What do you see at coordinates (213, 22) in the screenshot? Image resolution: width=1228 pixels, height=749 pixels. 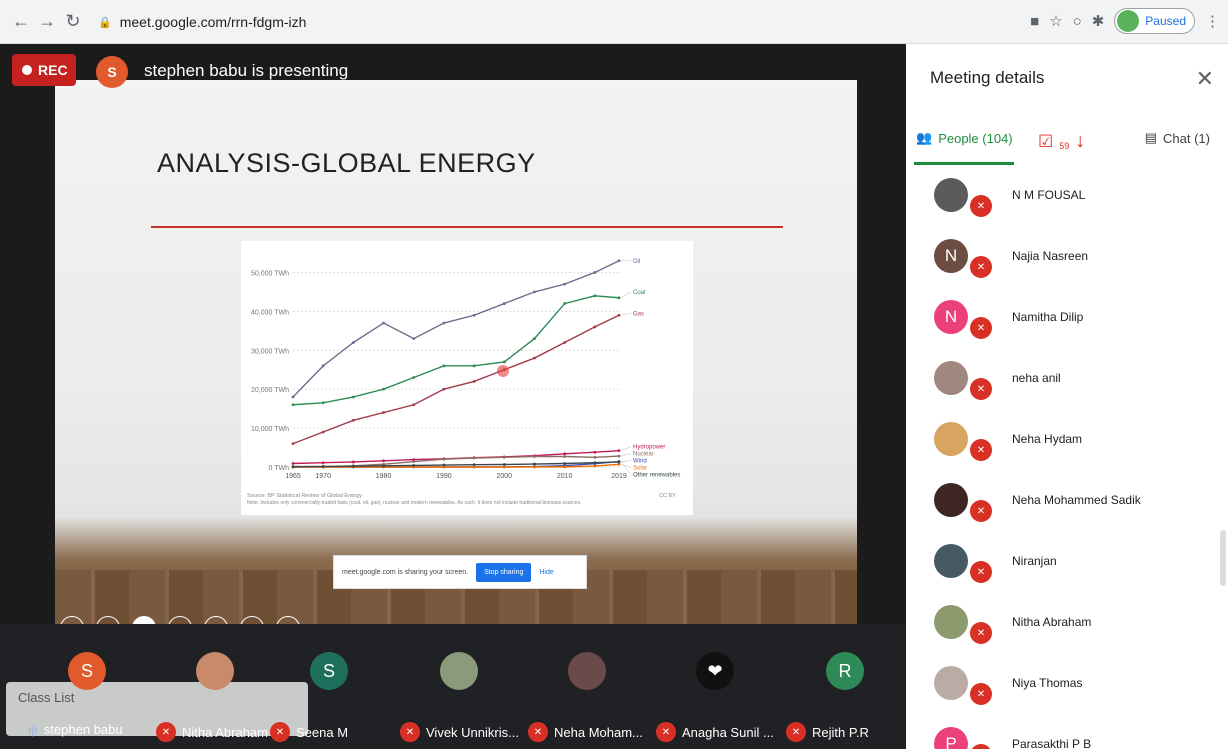 I see `url-text: meet.google.com/rrn-fdgm-izh` at bounding box center [213, 22].